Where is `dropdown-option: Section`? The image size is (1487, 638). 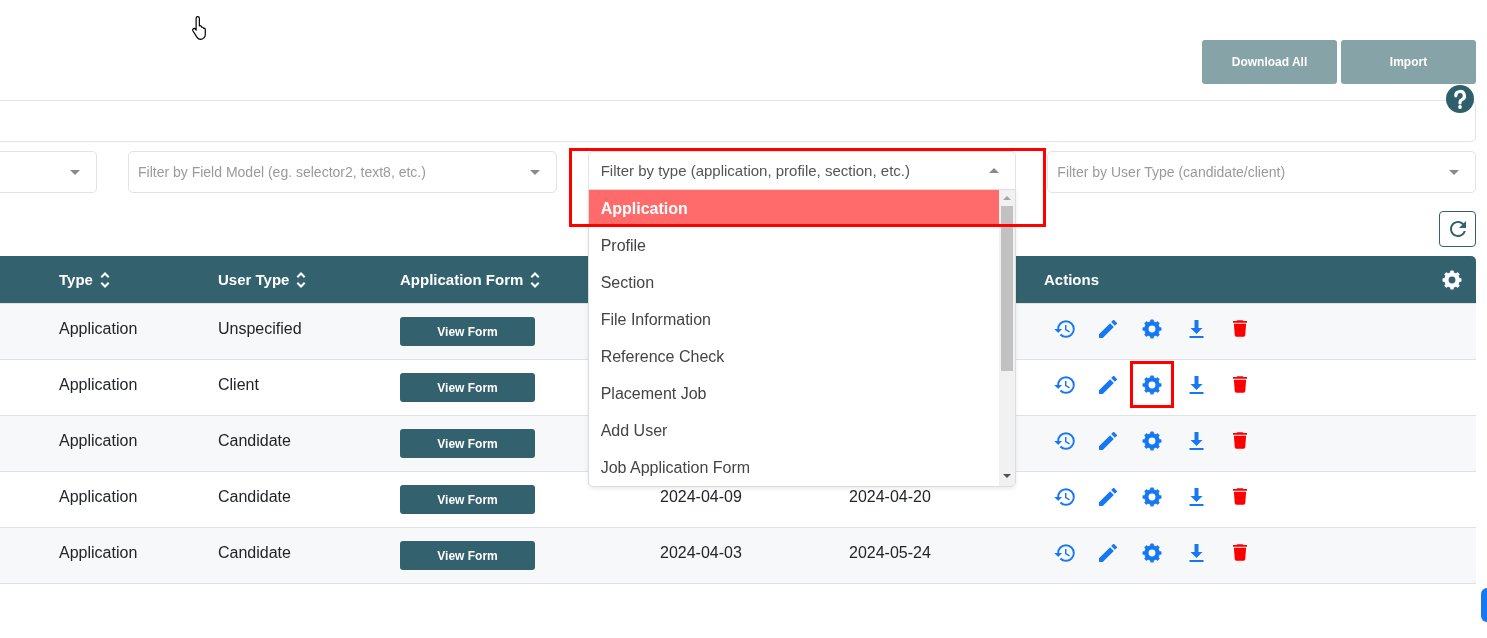
dropdown-option: Section is located at coordinates (794, 282).